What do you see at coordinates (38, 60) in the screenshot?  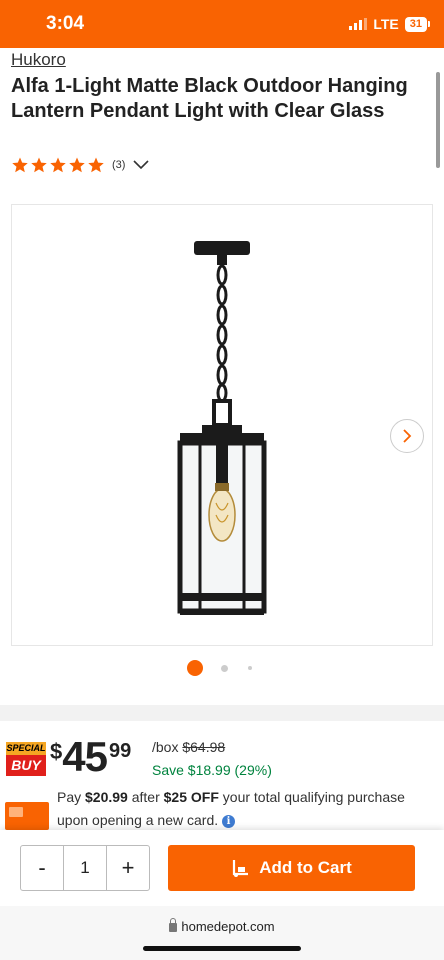 I see `brand-link: Hukoro` at bounding box center [38, 60].